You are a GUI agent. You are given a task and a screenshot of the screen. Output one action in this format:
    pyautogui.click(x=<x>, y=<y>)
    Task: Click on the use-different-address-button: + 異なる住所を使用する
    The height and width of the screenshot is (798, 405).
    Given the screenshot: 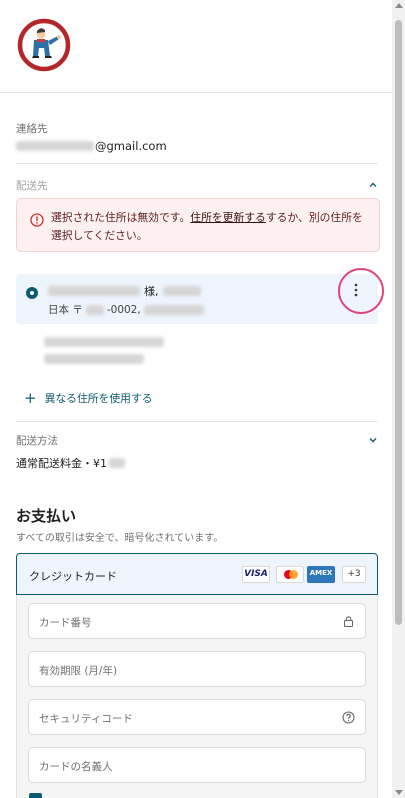 What is the action you would take?
    pyautogui.click(x=88, y=398)
    